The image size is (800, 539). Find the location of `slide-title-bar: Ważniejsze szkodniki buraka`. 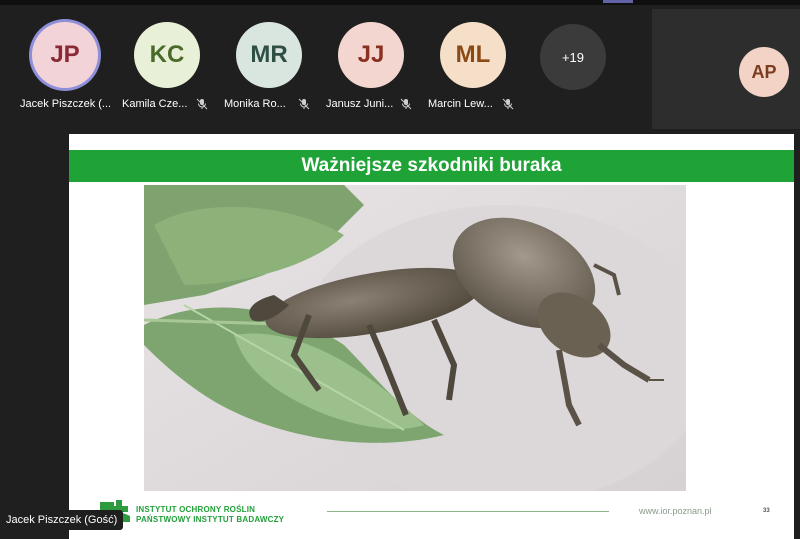

slide-title-bar: Ważniejsze szkodniki buraka is located at coordinates (431, 166).